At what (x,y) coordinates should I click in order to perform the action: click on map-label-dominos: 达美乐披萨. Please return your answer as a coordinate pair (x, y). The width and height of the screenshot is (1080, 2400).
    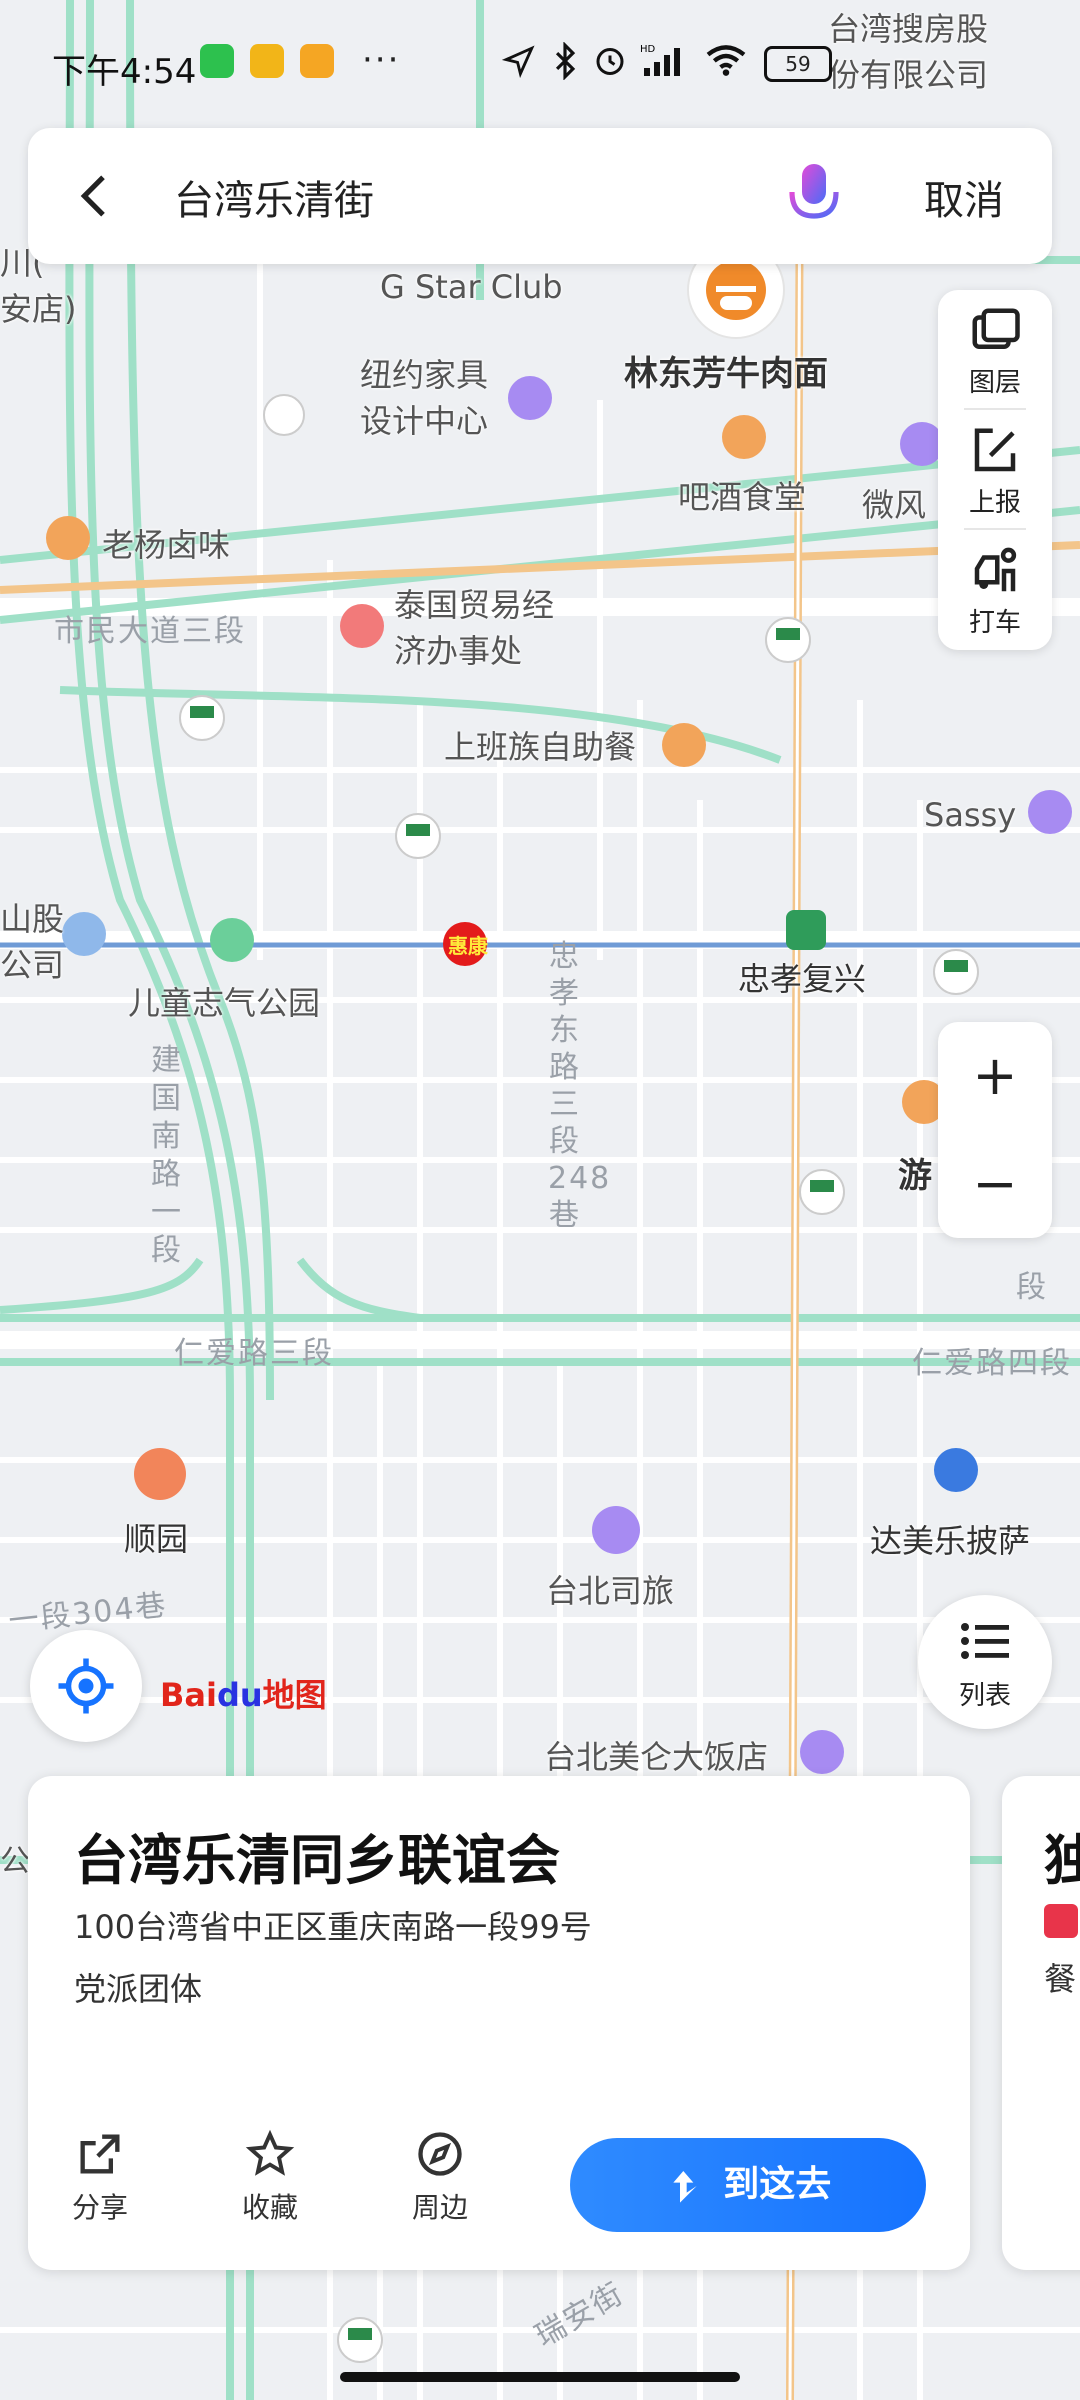
    Looking at the image, I should click on (950, 1539).